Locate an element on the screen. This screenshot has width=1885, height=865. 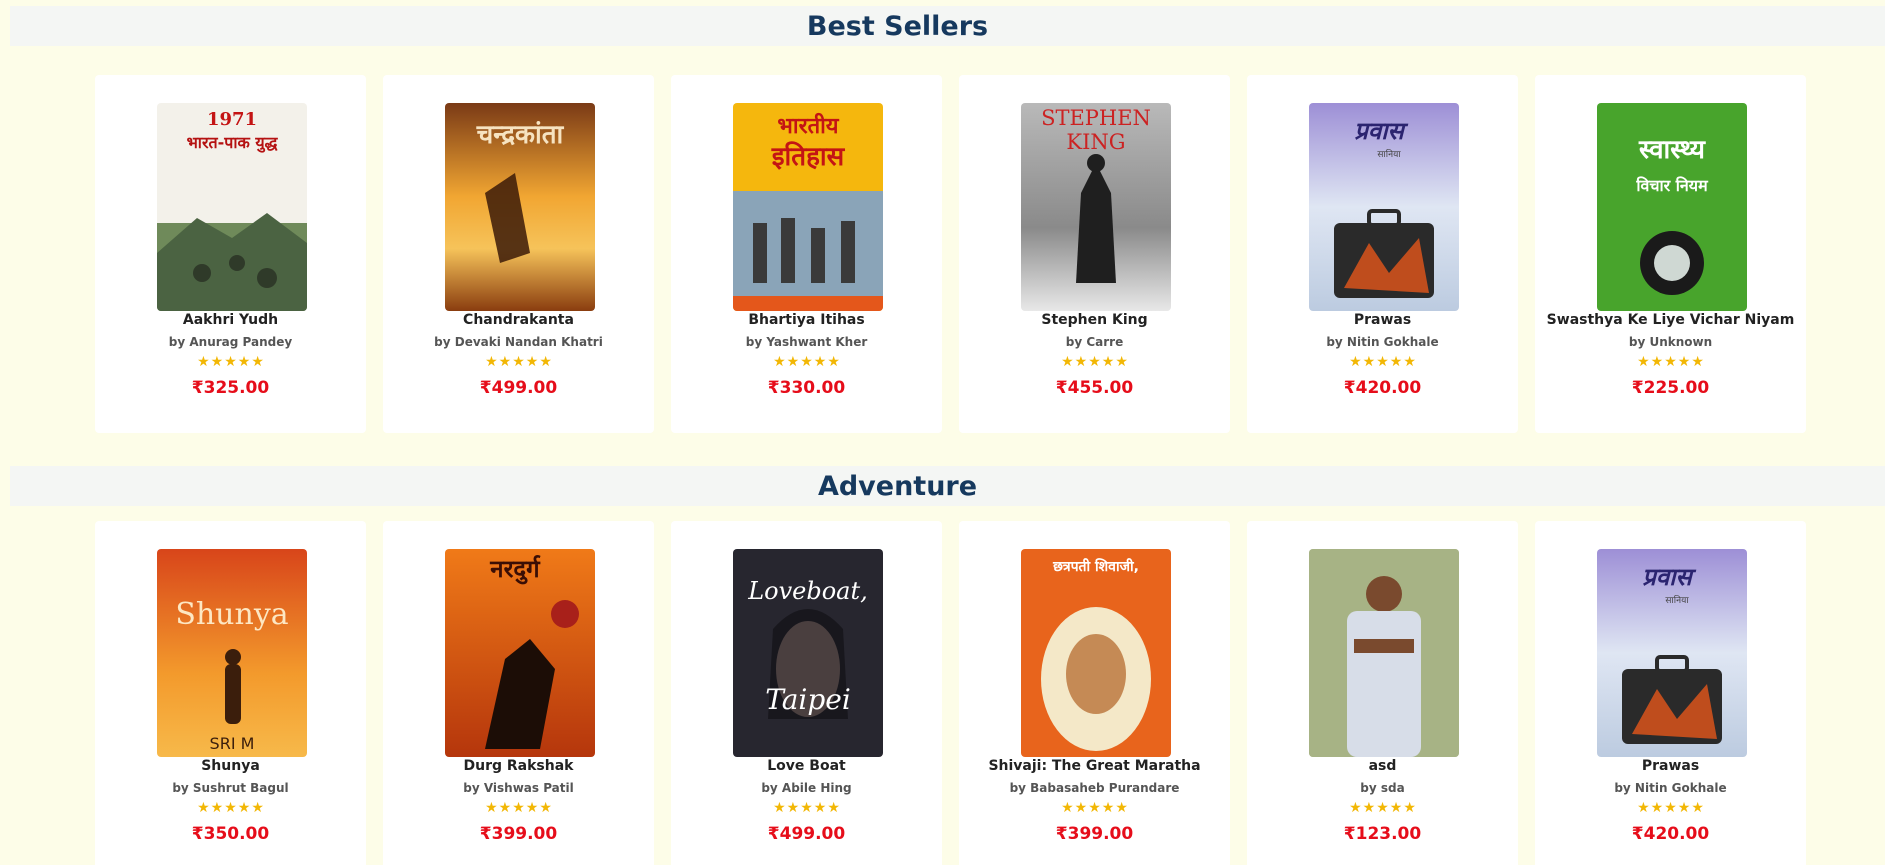
book-title: Love Boat is located at coordinates (806, 766).